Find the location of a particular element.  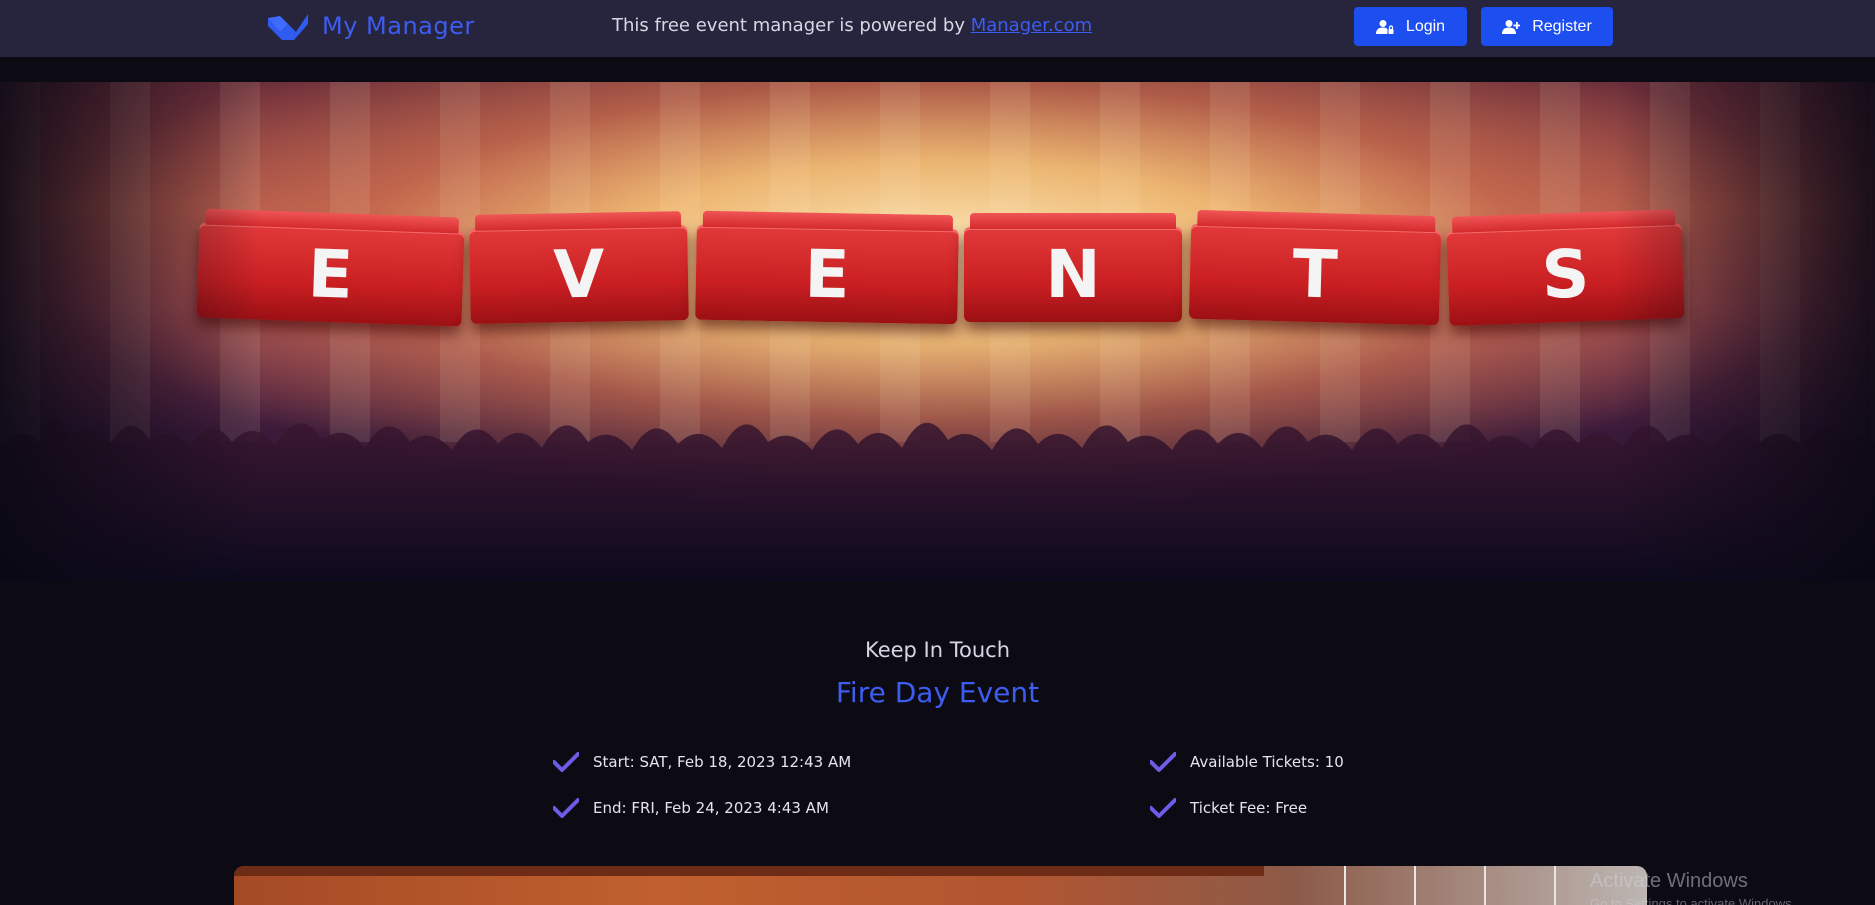

user-lock-icon is located at coordinates (1384, 26).